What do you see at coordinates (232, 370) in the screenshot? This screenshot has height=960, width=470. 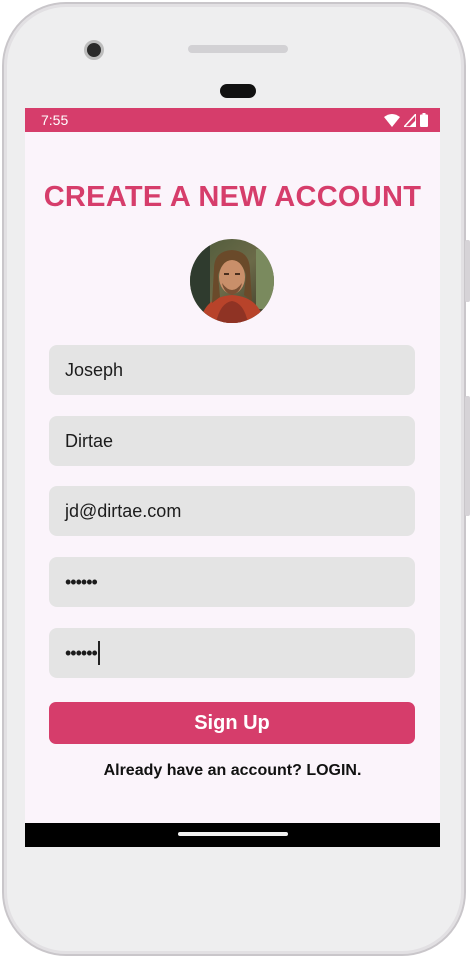 I see `first-name-field: Joseph` at bounding box center [232, 370].